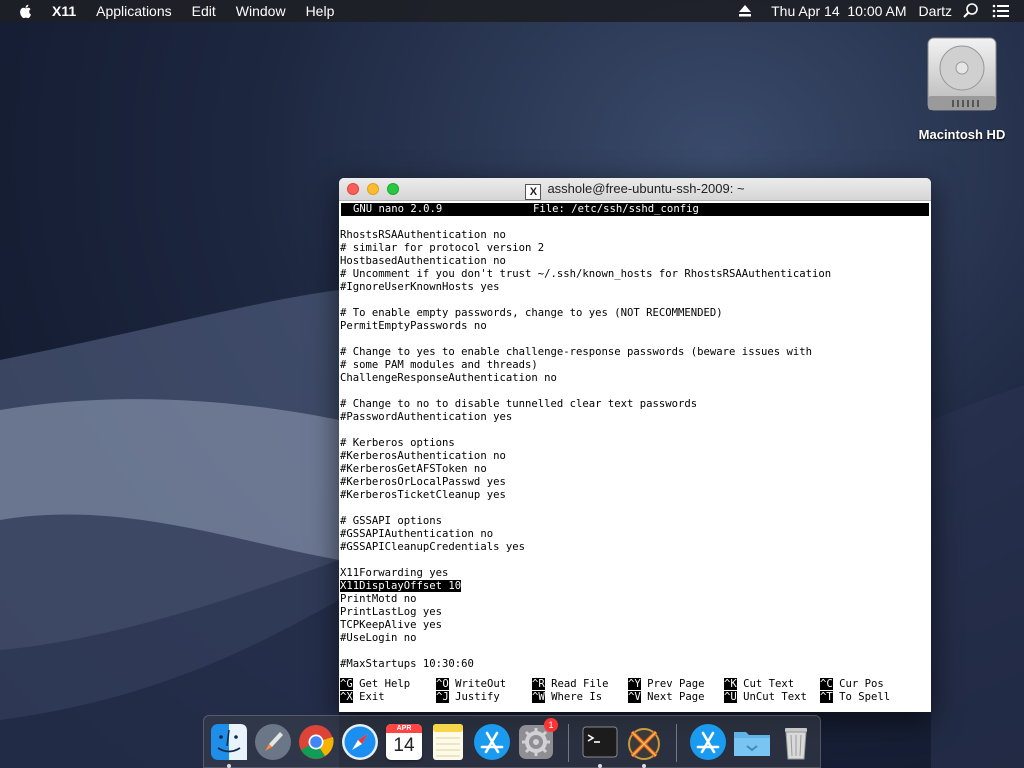  I want to click on finder-icon, so click(229, 742).